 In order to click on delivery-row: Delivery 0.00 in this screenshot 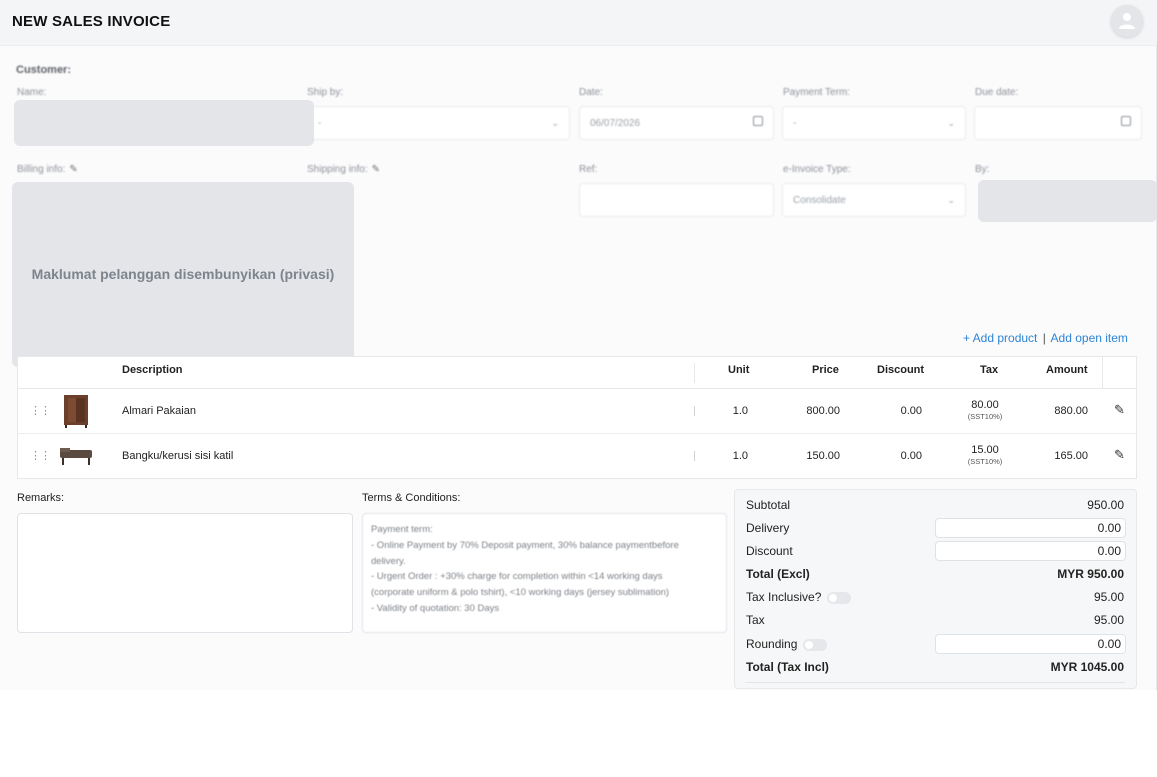, I will do `click(935, 529)`.